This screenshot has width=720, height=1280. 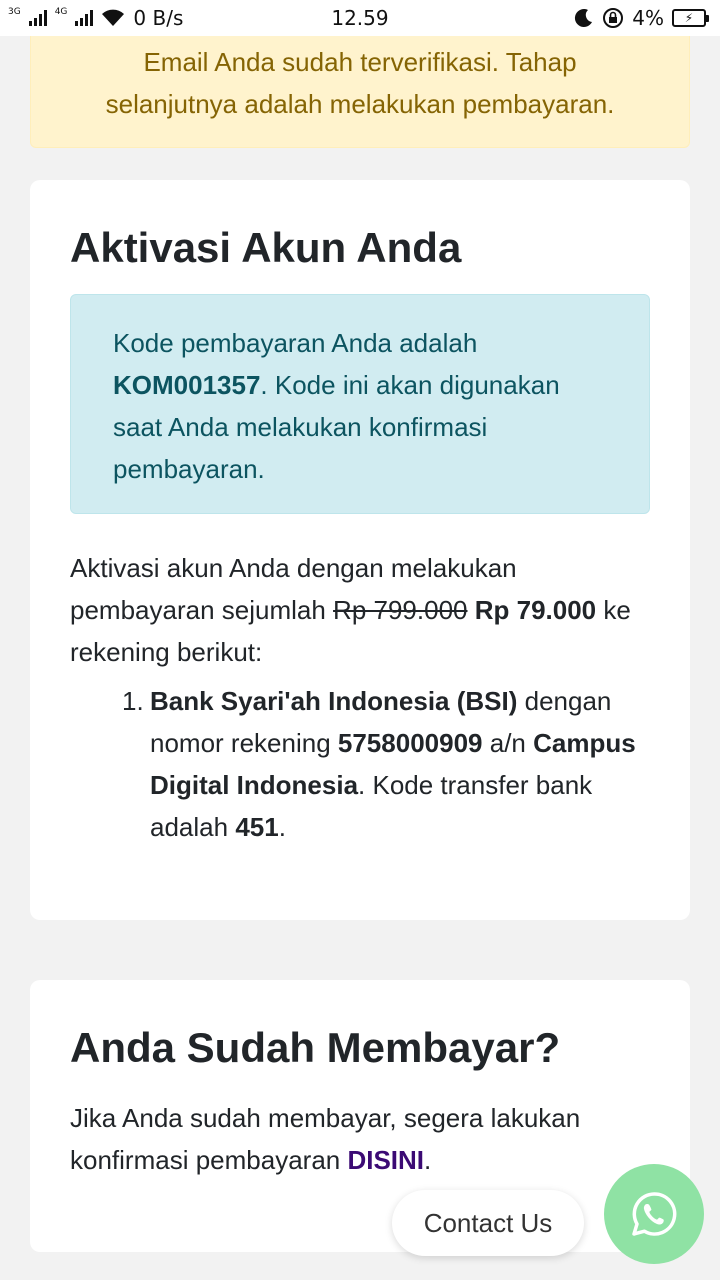 What do you see at coordinates (690, 18) in the screenshot?
I see `battery-charging-icon: ⚡` at bounding box center [690, 18].